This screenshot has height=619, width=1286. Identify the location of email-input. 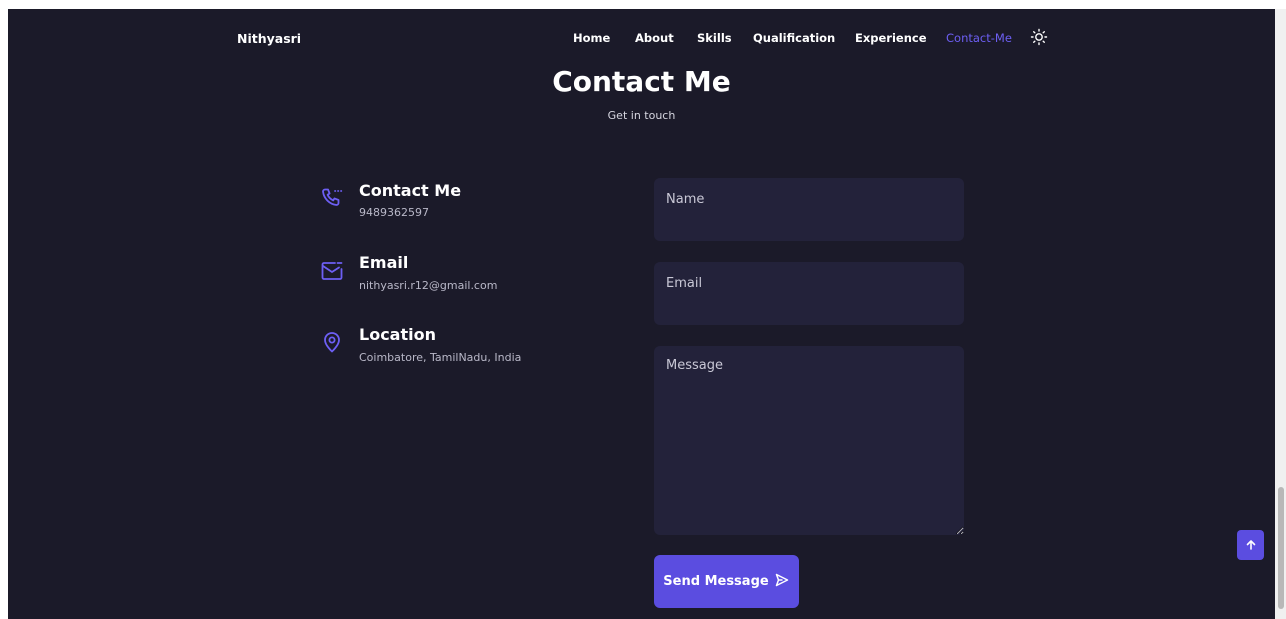
(809, 293).